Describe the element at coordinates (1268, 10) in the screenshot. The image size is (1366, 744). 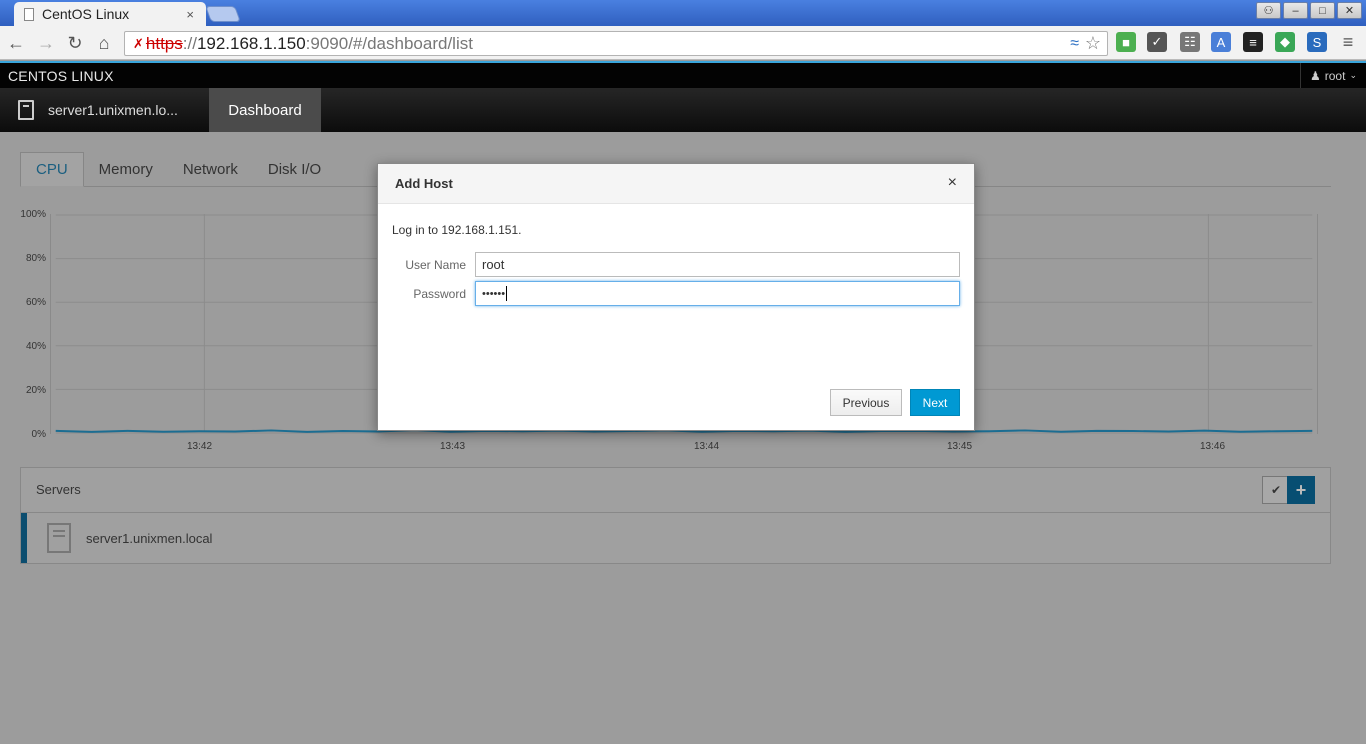
I see `profile-button: ⚇` at that location.